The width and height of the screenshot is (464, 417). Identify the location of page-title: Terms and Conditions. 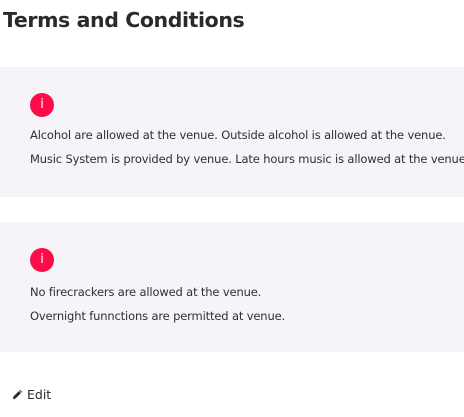
(124, 20).